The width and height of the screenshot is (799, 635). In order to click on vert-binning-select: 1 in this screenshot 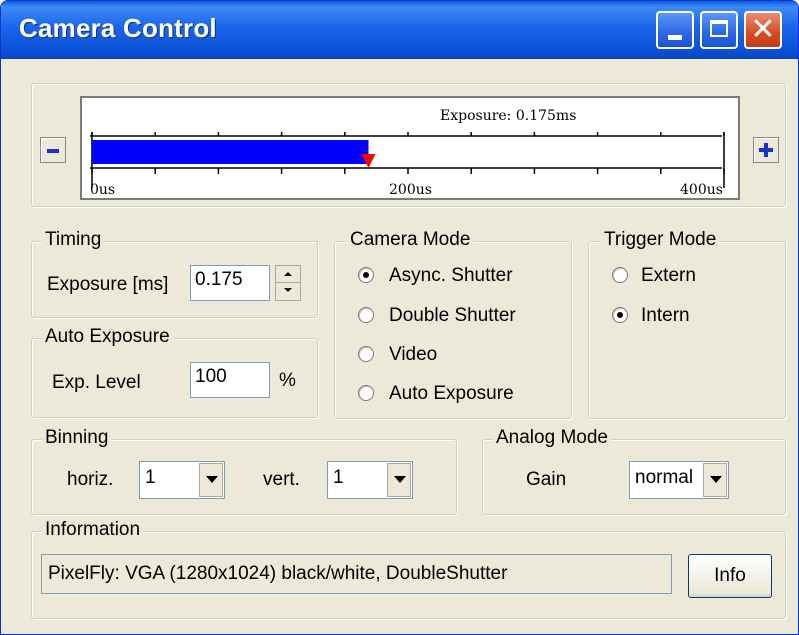, I will do `click(370, 480)`.